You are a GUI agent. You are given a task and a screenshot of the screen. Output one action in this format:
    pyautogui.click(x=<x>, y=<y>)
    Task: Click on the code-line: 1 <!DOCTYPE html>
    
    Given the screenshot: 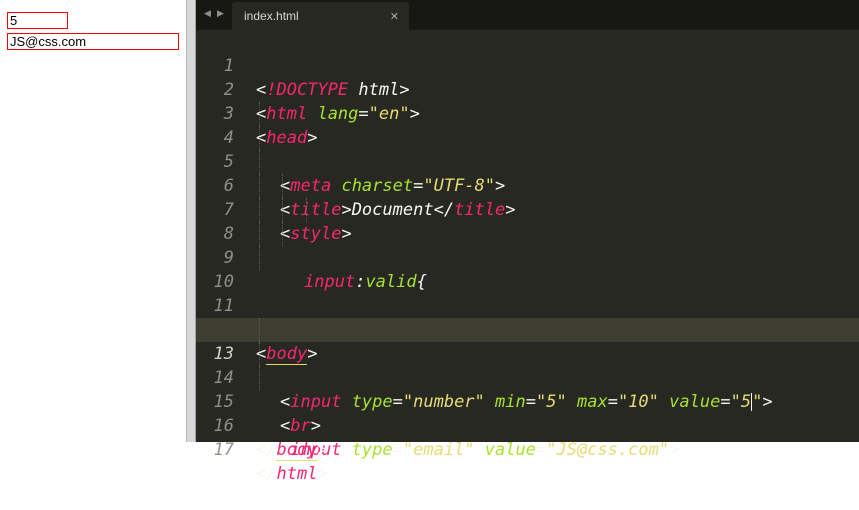 What is the action you would take?
    pyautogui.click(x=527, y=65)
    